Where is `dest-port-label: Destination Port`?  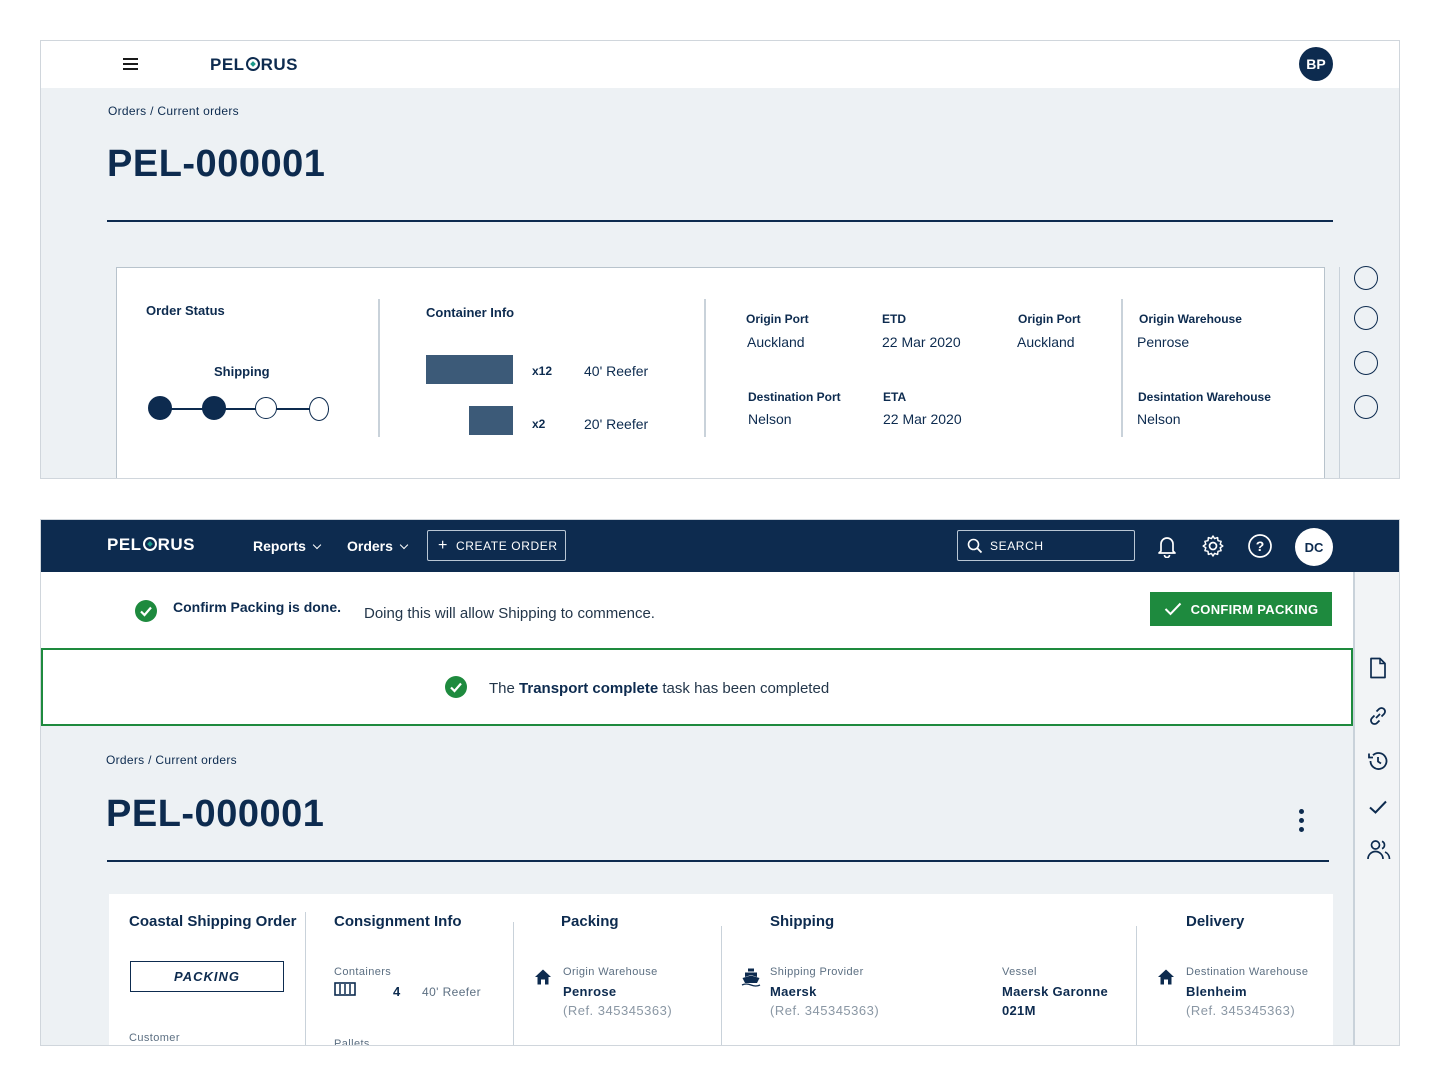
dest-port-label: Destination Port is located at coordinates (794, 397).